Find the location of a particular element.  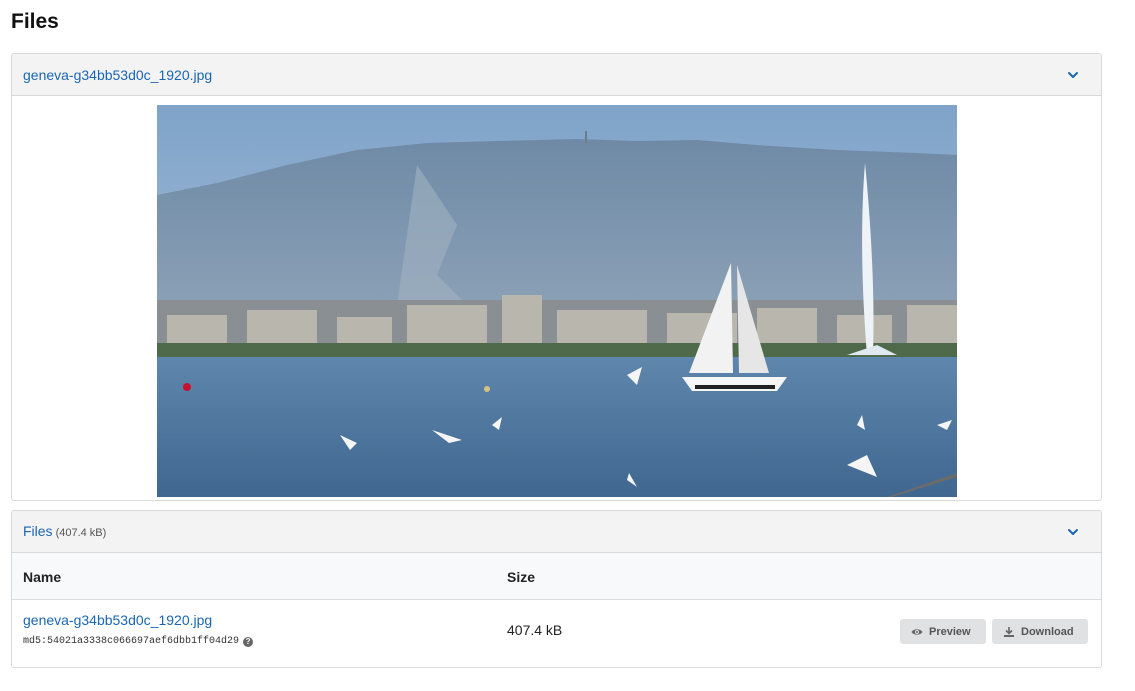

column-header-size: Size is located at coordinates (521, 577).